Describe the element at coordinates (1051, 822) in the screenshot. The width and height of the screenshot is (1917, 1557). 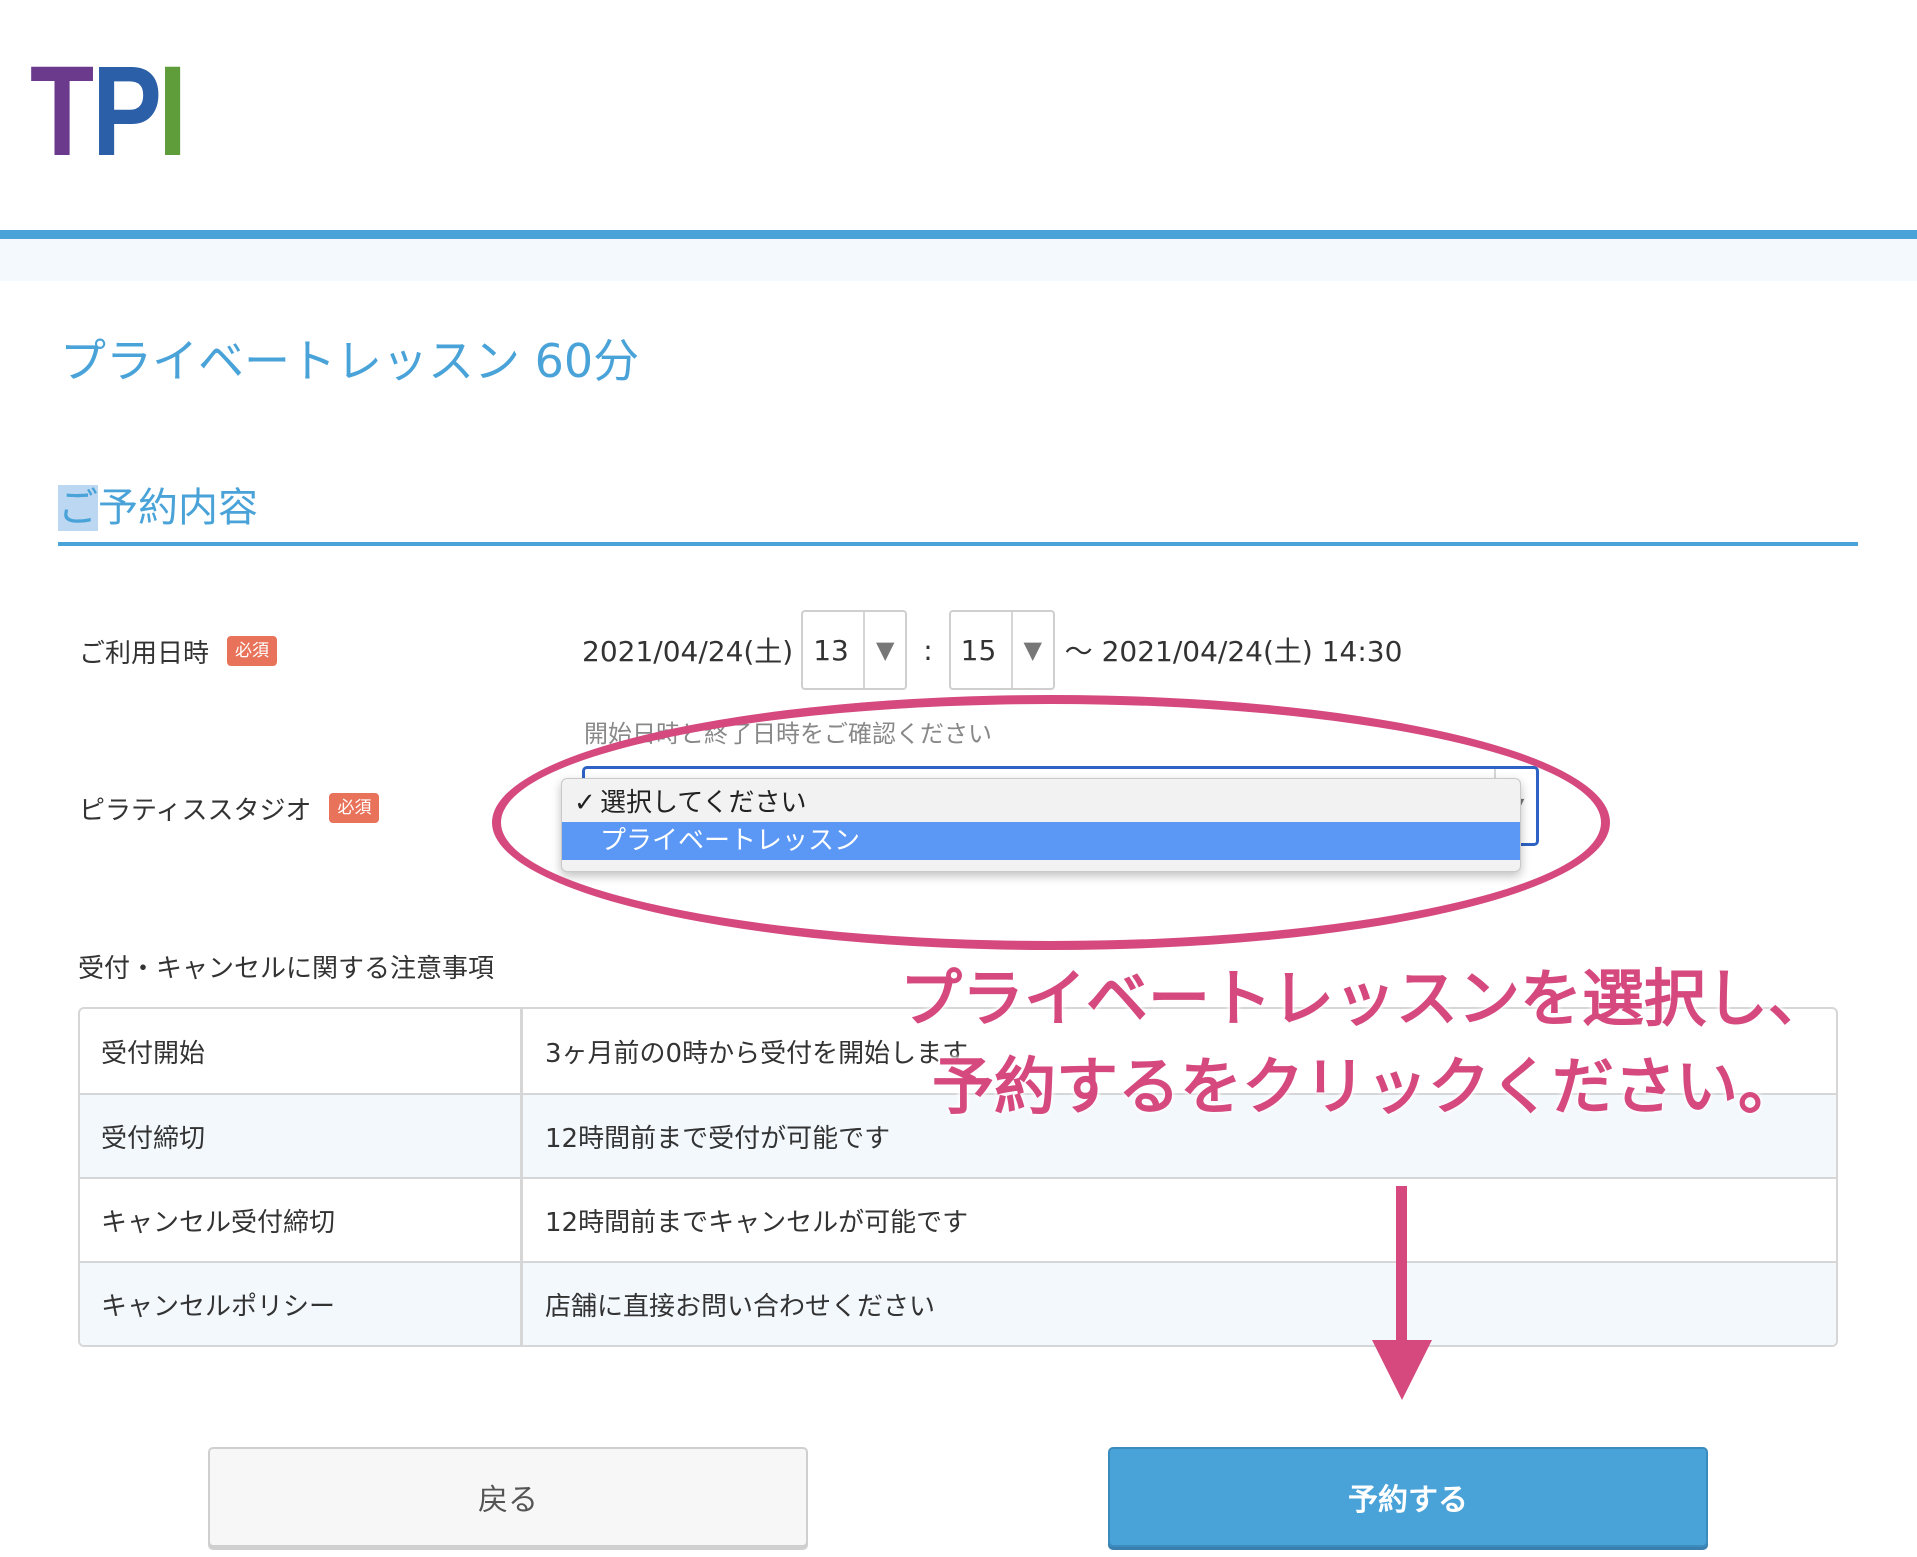
I see `annotation-ellipse` at that location.